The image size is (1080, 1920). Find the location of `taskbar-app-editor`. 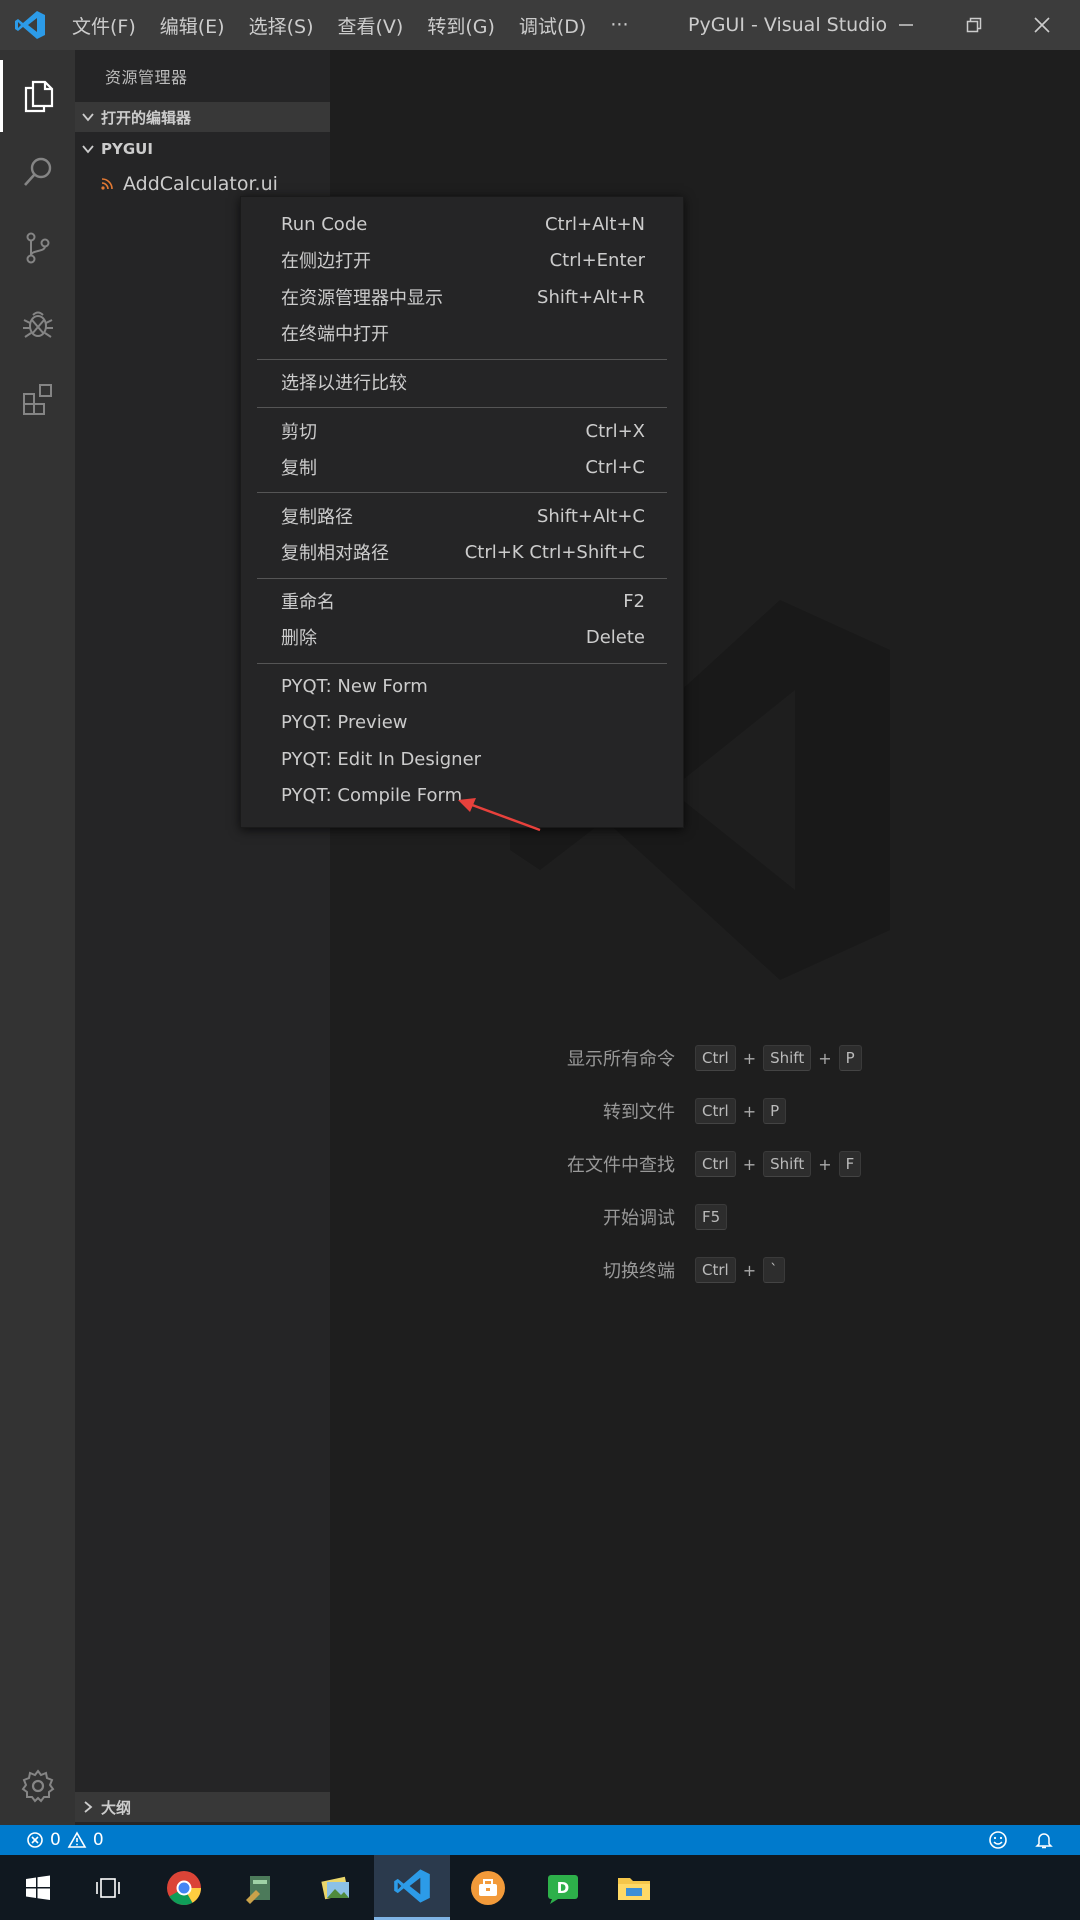

taskbar-app-editor is located at coordinates (260, 1887).